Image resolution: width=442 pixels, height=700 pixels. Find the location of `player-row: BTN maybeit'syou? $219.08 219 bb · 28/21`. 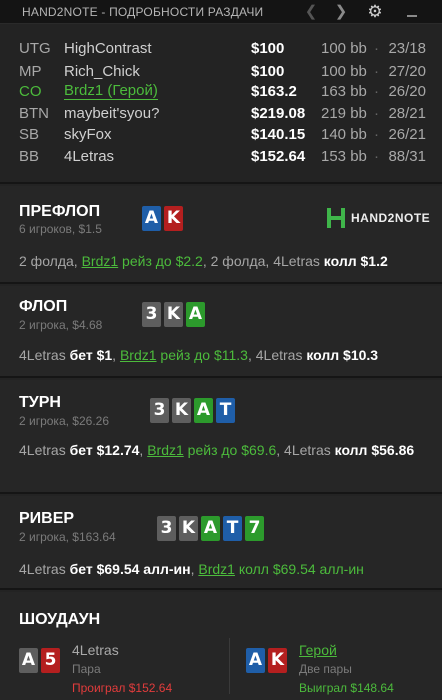

player-row: BTN maybeit'syou? $219.08 219 bb · 28/21 is located at coordinates (221, 116).